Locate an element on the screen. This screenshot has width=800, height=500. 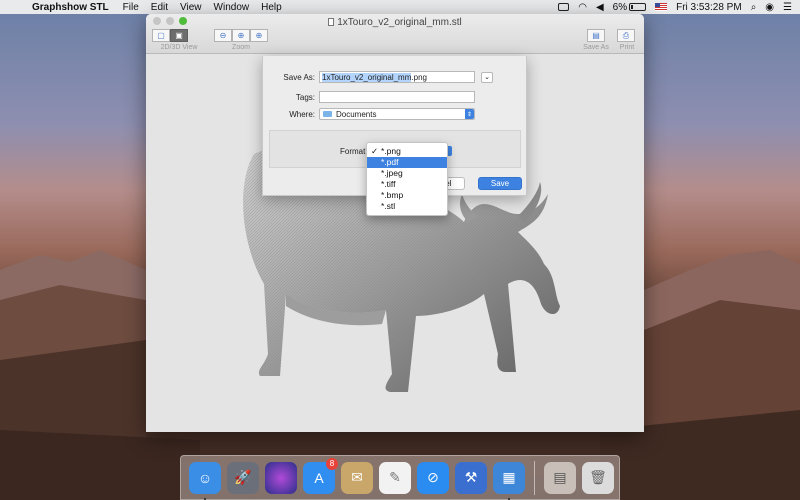
zoom-out-button: ⊖ is located at coordinates (223, 35).